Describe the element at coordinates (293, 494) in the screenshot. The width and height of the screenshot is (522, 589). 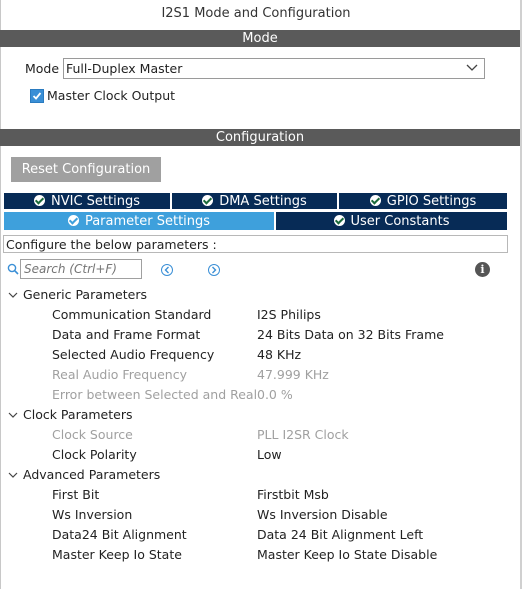
I see `param-value: Firstbit Msb` at that location.